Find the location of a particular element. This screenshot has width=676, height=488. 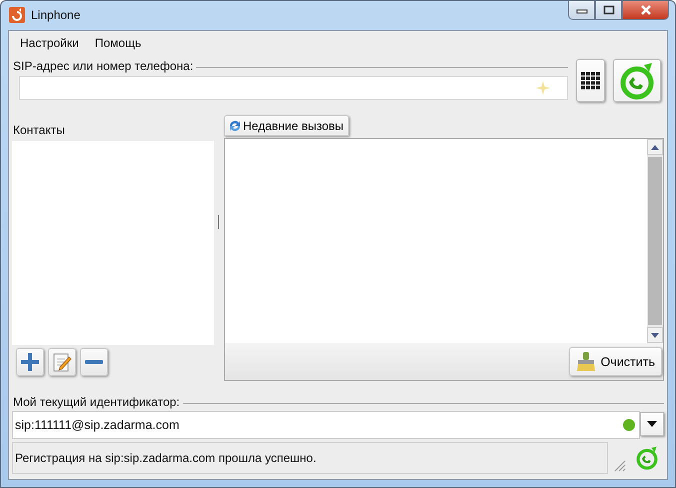

plus-icon is located at coordinates (30, 362).